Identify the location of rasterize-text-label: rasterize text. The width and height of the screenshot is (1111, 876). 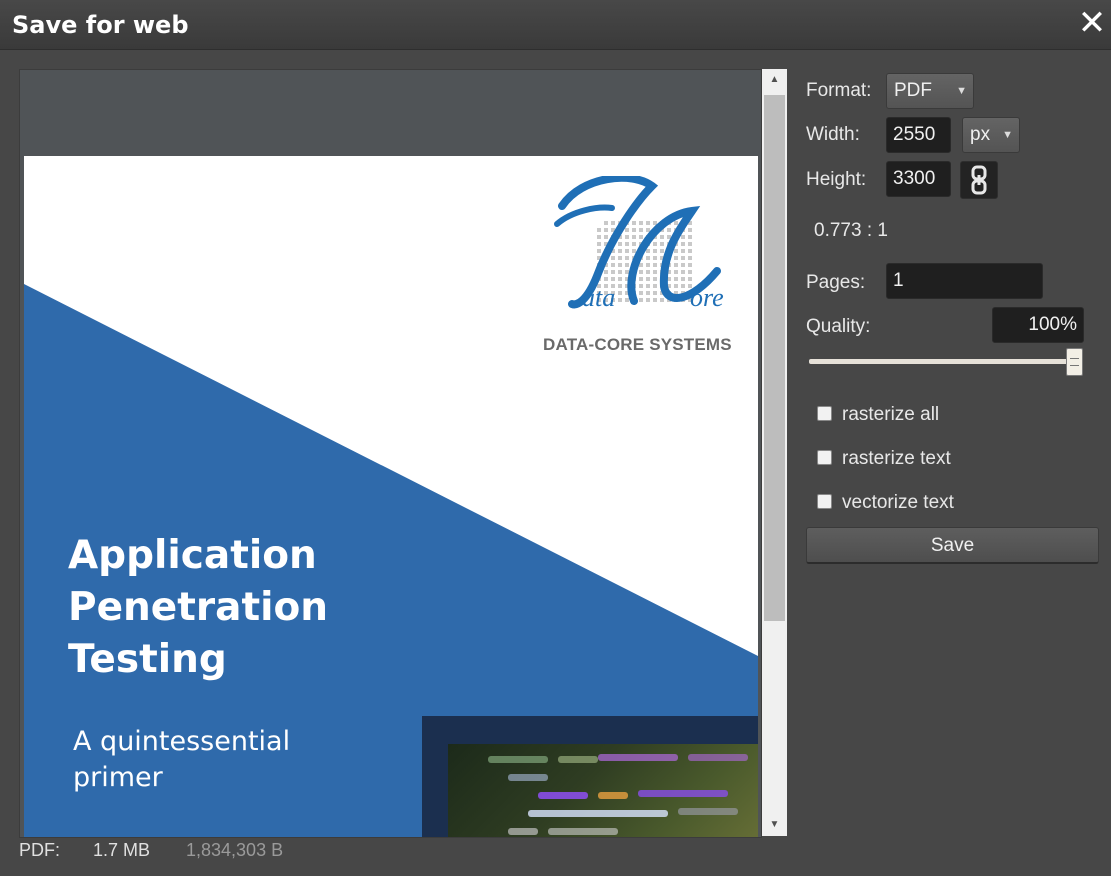
(896, 459).